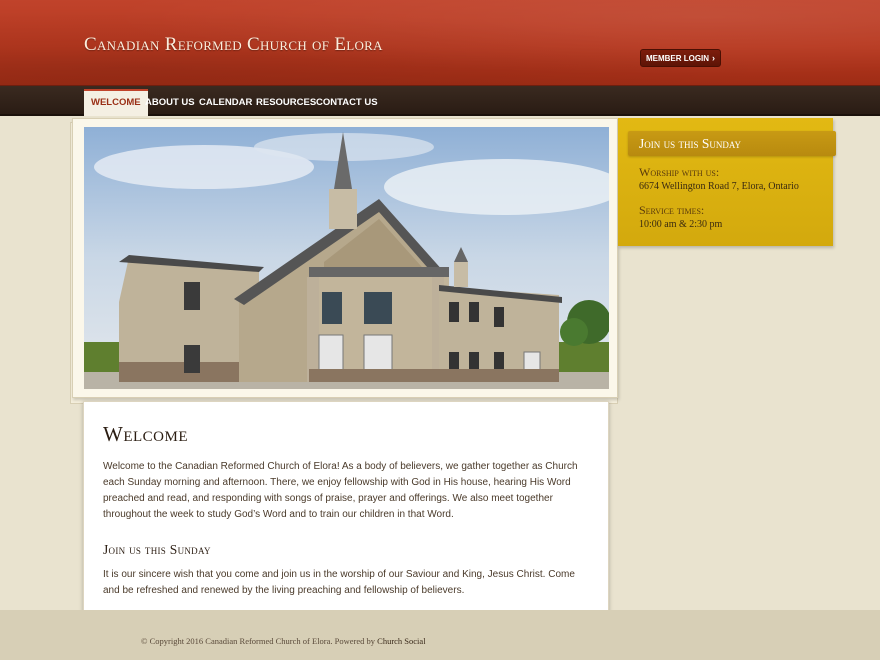 This screenshot has width=880, height=660. Describe the element at coordinates (145, 434) in the screenshot. I see `page-title: Welcome` at that location.